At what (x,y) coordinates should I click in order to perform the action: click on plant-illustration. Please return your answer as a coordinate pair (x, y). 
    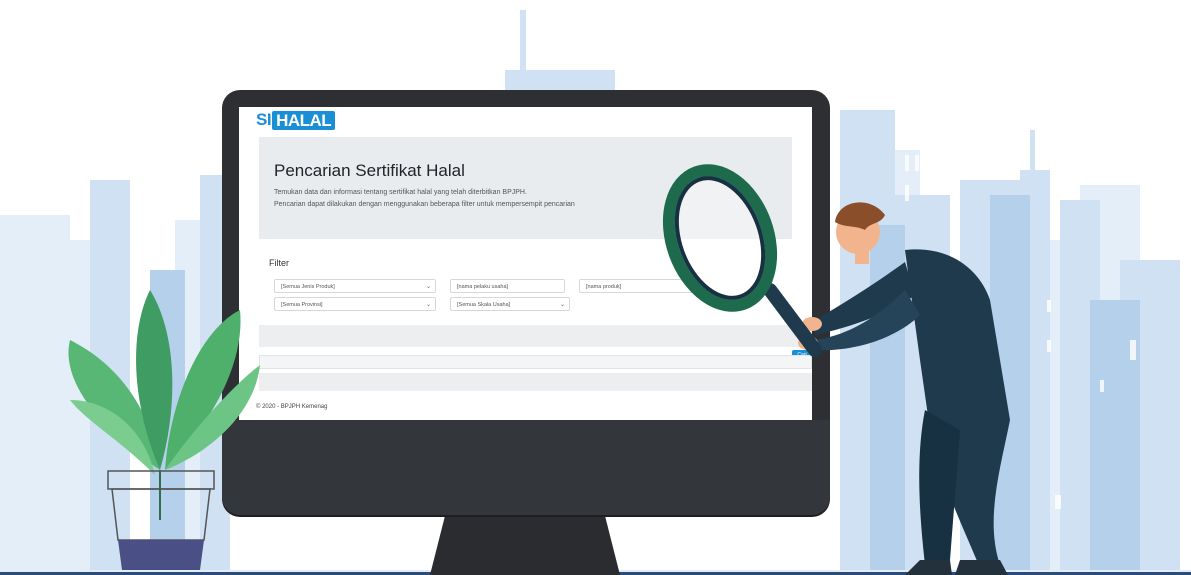
    Looking at the image, I should click on (164, 430).